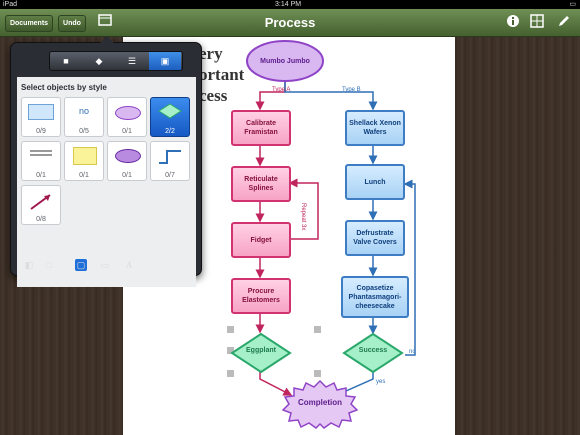 This screenshot has width=580, height=435. Describe the element at coordinates (84, 131) in the screenshot. I see `tile-count: 0/5` at that location.